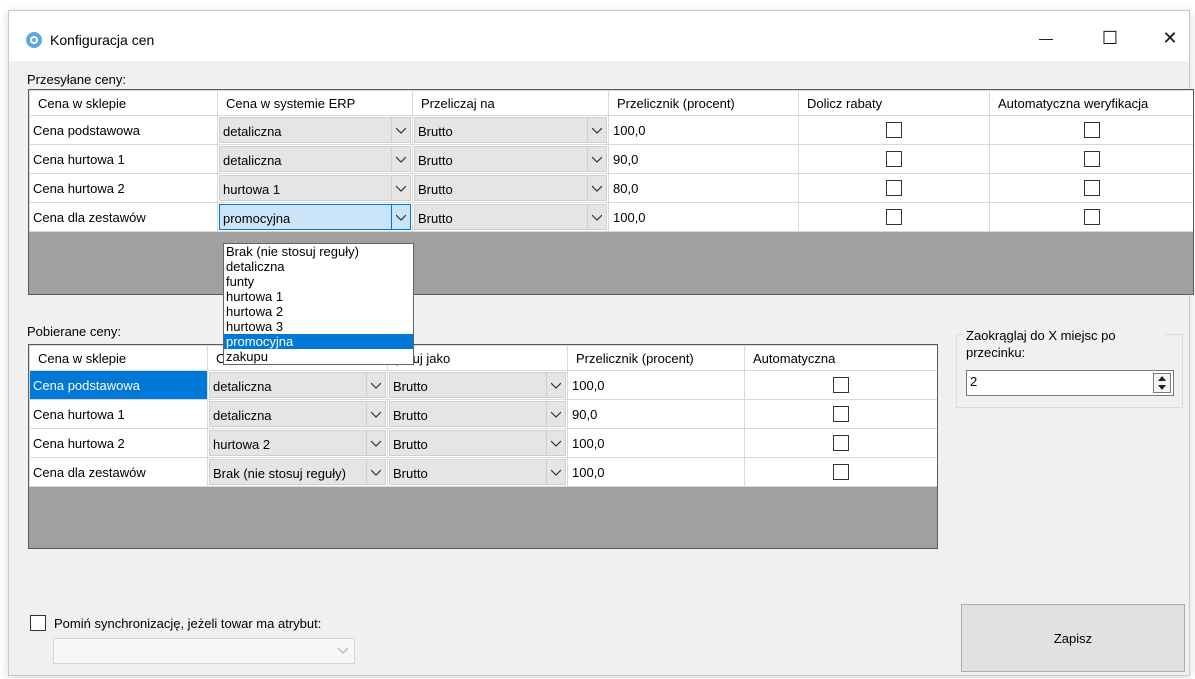  Describe the element at coordinates (252, 131) in the screenshot. I see `erp-price-value: detaliczna` at that location.